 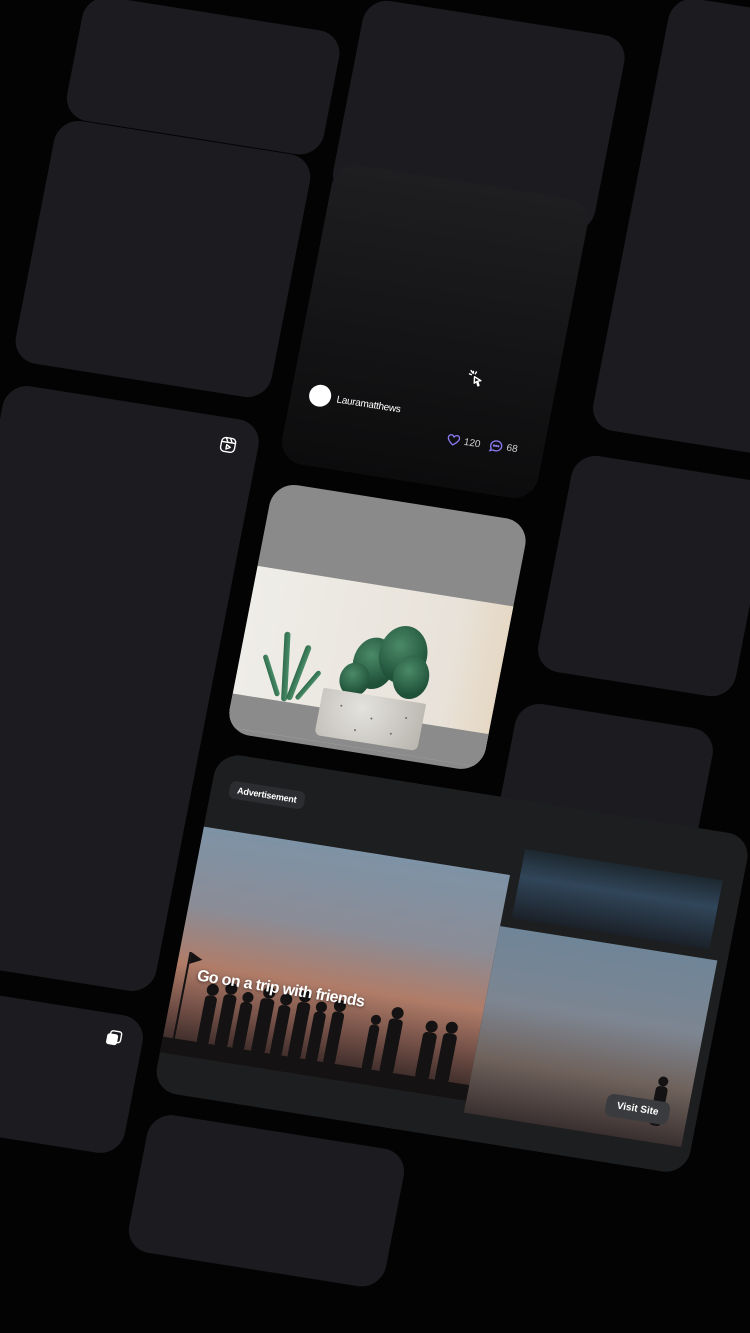 I want to click on comments-stat: 68, so click(x=503, y=447).